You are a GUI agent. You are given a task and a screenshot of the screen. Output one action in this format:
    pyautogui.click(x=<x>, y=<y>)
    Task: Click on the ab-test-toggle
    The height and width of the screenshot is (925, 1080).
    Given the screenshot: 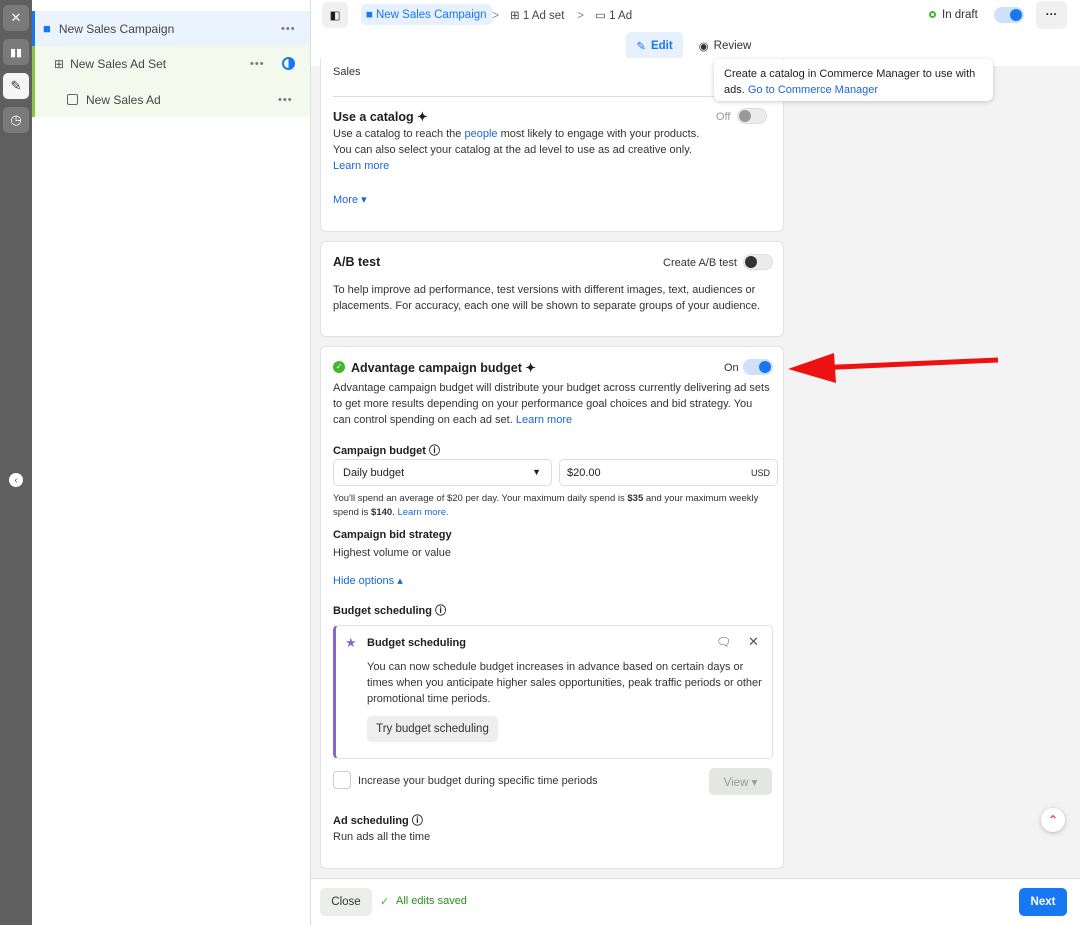 What is the action you would take?
    pyautogui.click(x=758, y=262)
    